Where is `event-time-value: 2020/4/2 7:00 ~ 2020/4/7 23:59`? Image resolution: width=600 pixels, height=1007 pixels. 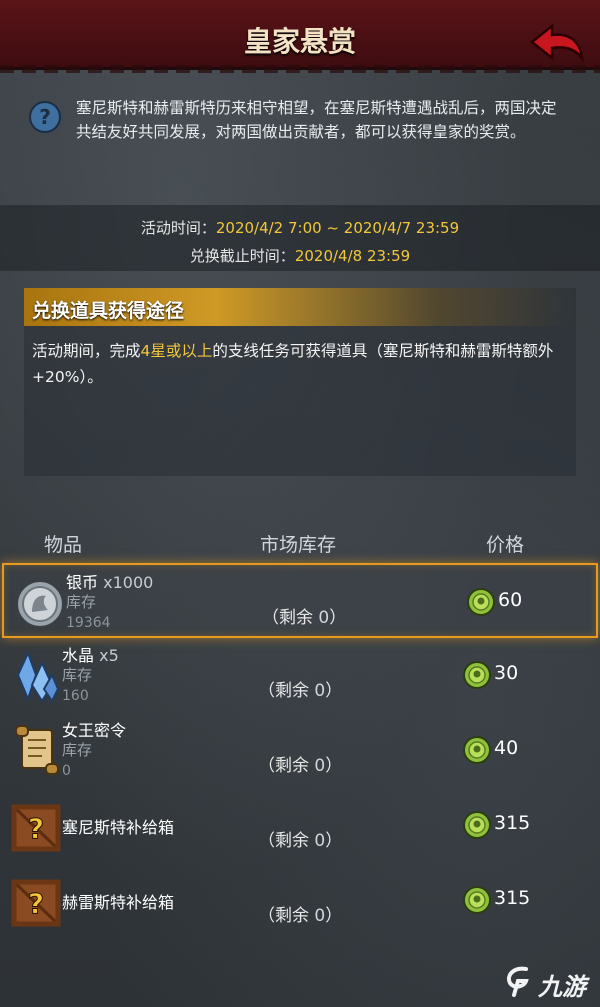 event-time-value: 2020/4/2 7:00 ~ 2020/4/7 23:59 is located at coordinates (337, 228).